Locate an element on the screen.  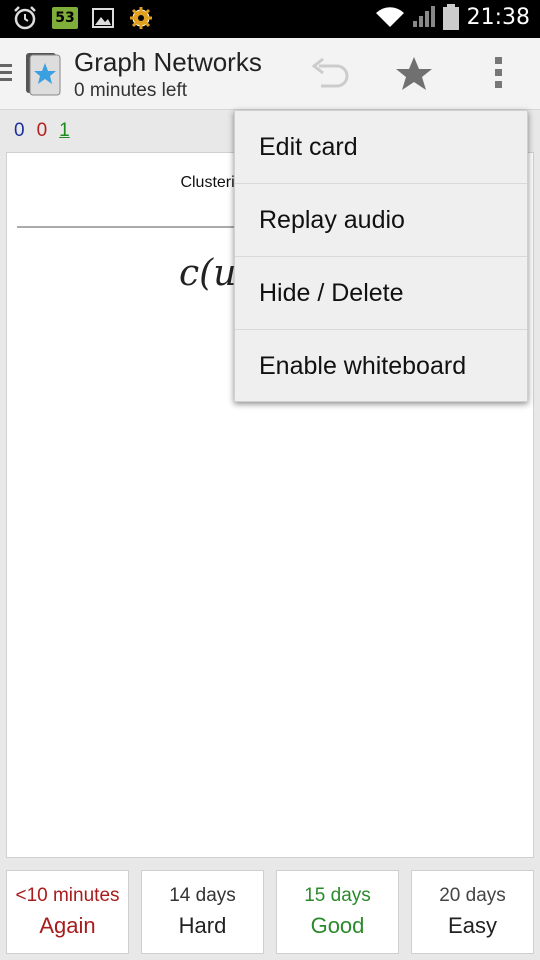
learning-count: 0 is located at coordinates (42, 130).